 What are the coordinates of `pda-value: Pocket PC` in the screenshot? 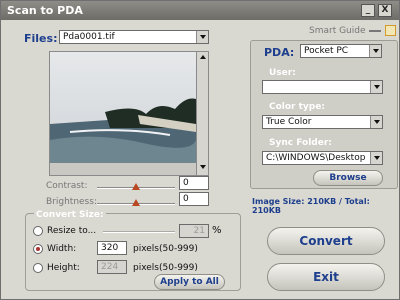 It's located at (326, 51).